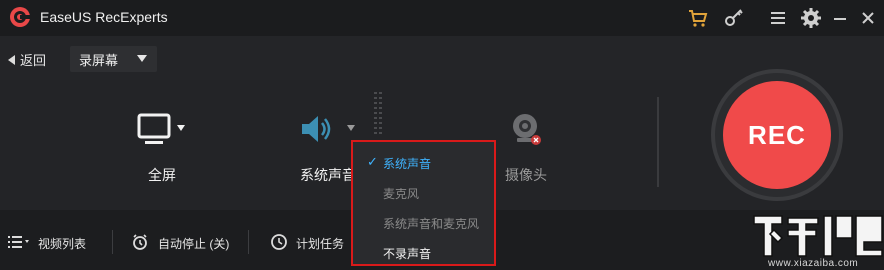 This screenshot has width=884, height=270. I want to click on gear-icon, so click(811, 18).